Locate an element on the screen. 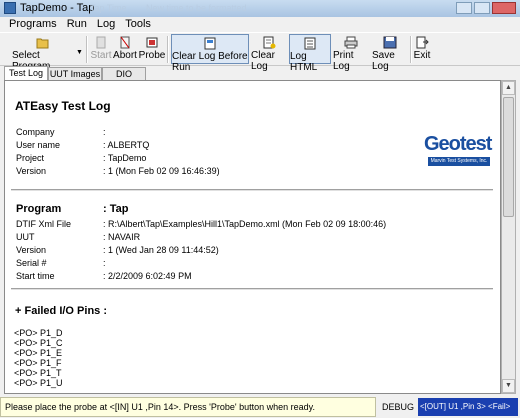  exit-button: Exit is located at coordinates (422, 49).